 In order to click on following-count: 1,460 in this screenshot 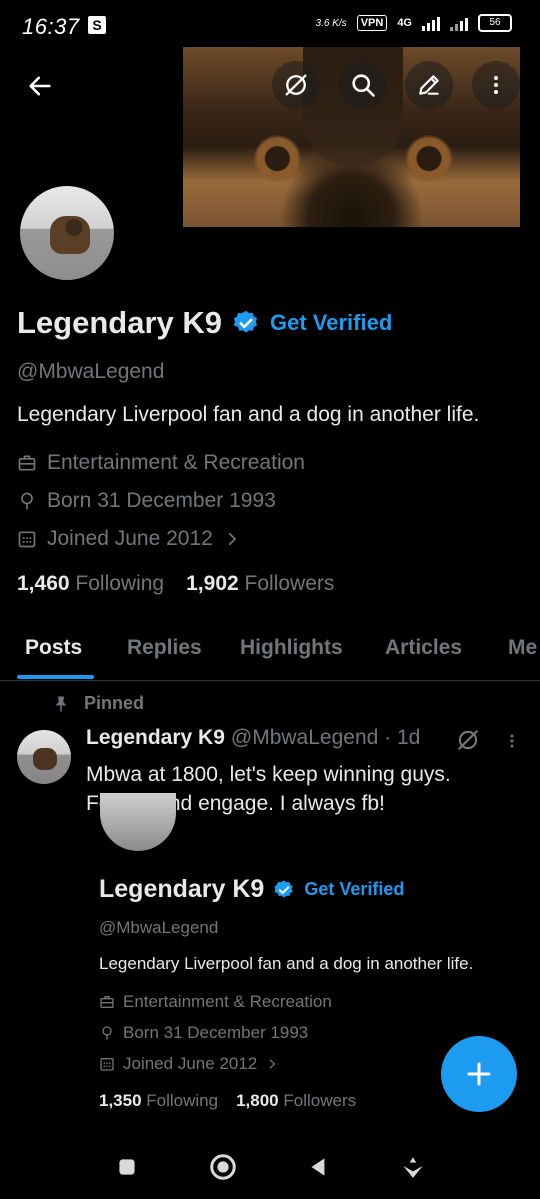, I will do `click(43, 583)`.